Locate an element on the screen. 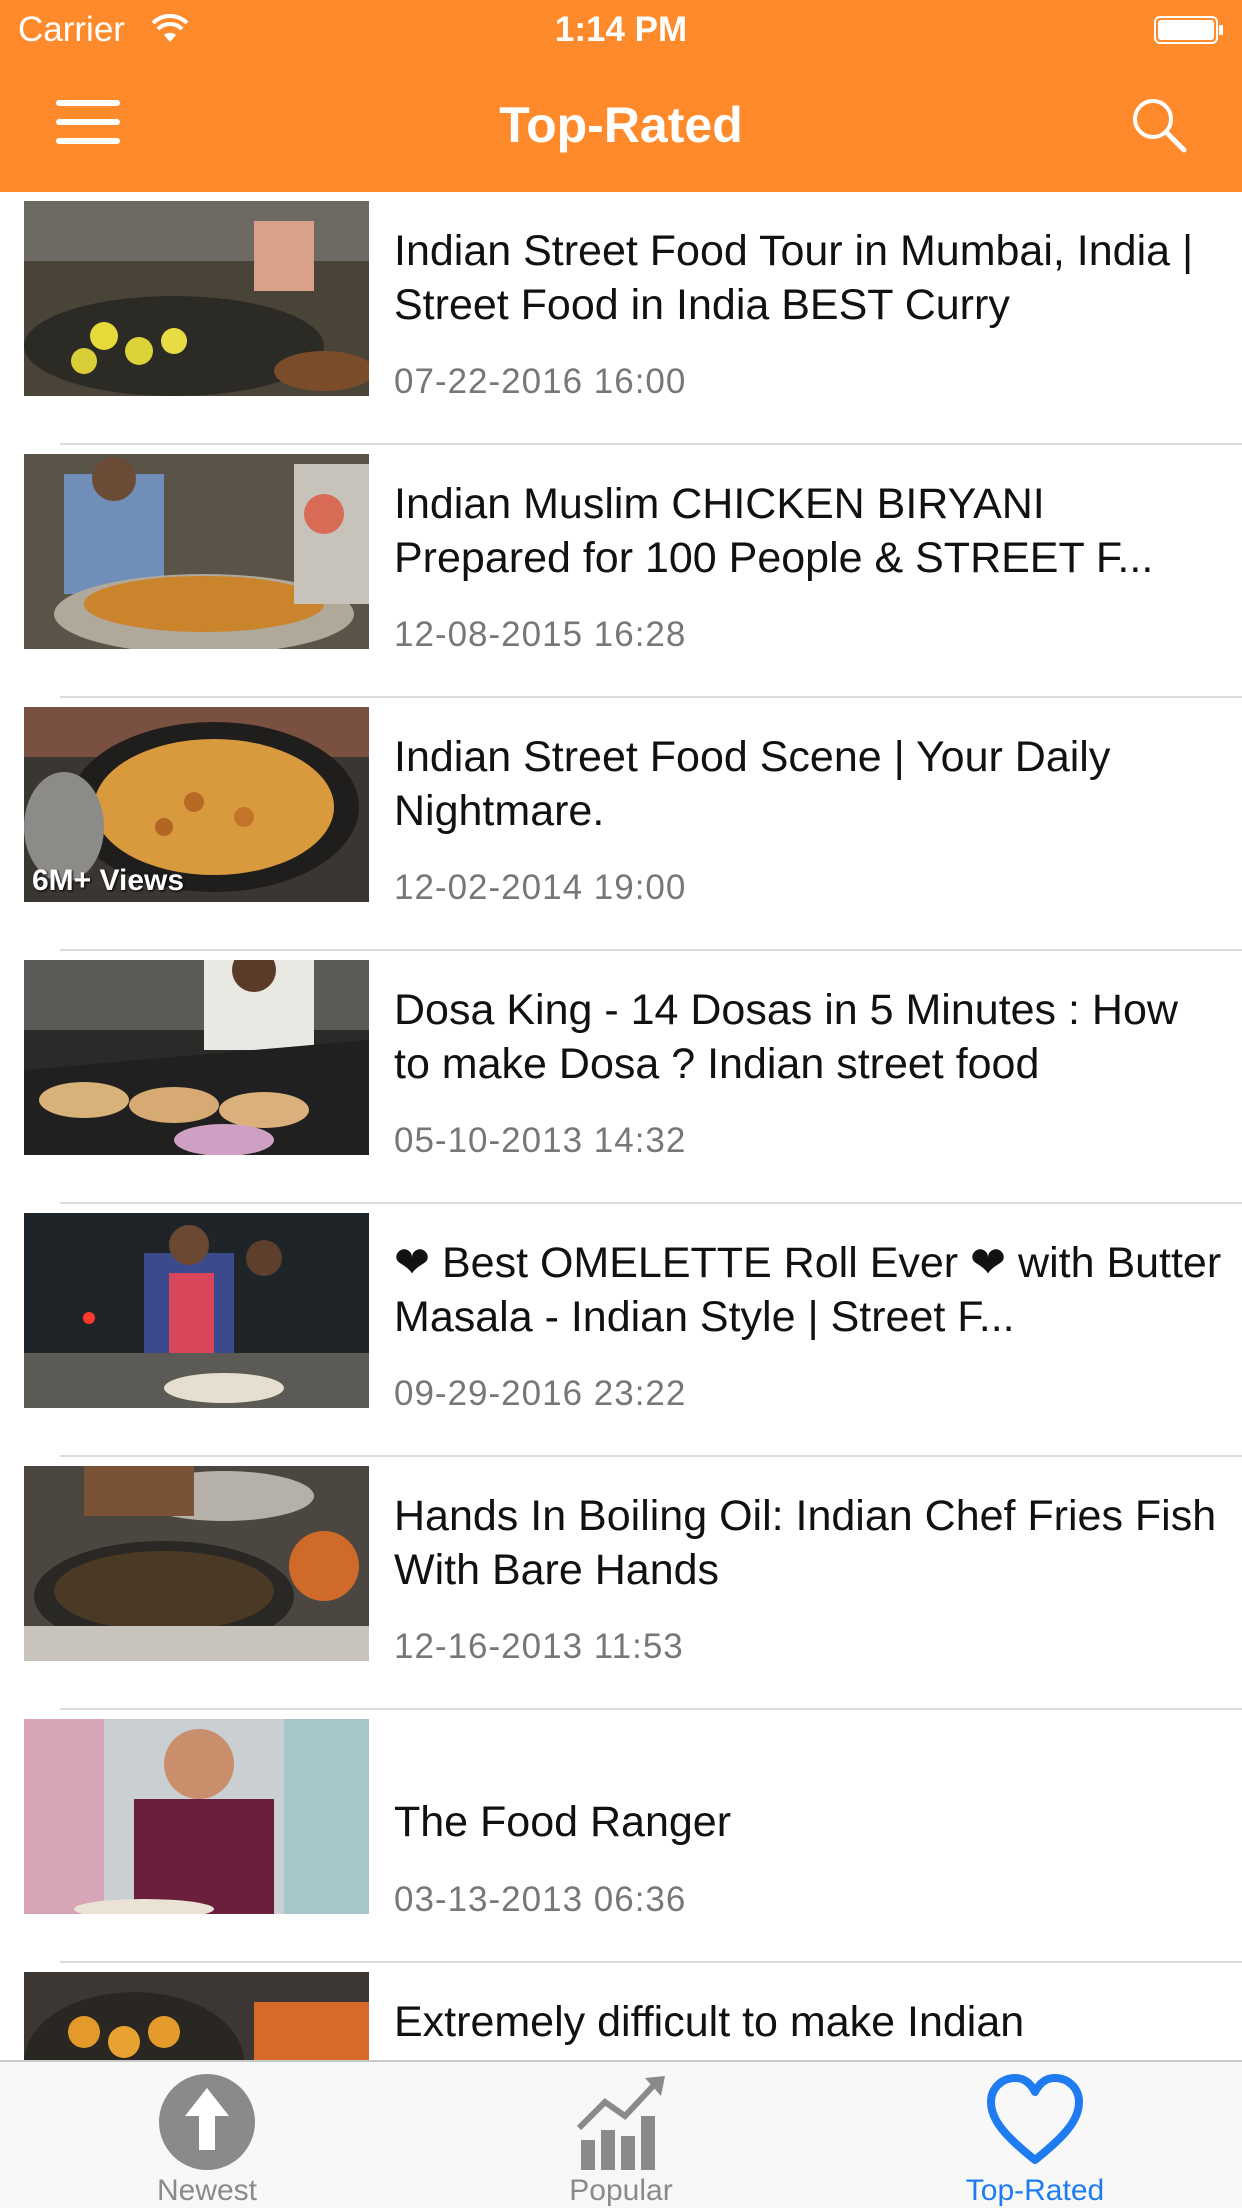  video-title: Extremely difficult to make Indian is located at coordinates (709, 2022).